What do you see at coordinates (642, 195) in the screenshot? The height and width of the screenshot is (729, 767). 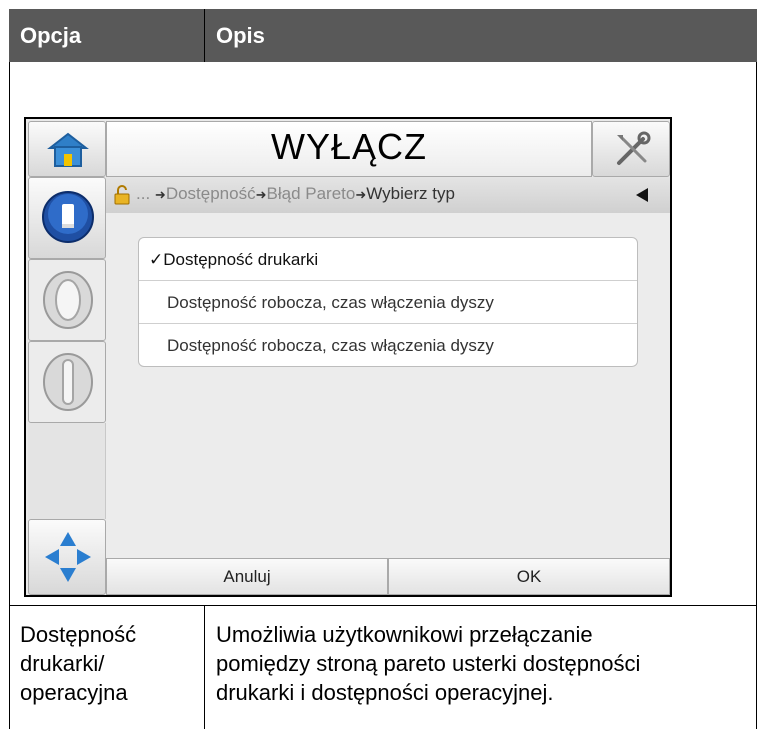 I see `left-triangle-icon` at bounding box center [642, 195].